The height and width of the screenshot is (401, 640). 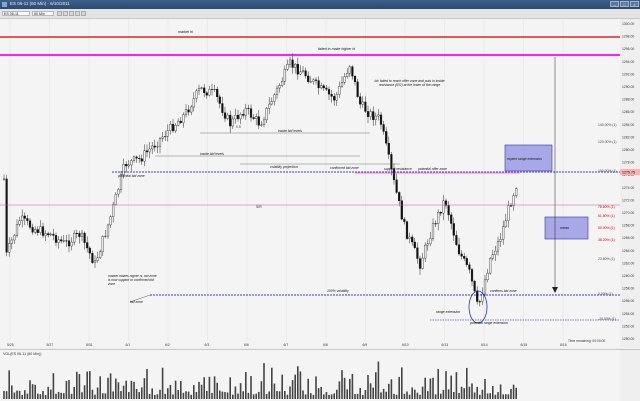 What do you see at coordinates (628, 37) in the screenshot?
I see `price-axis-label: 1298.00` at bounding box center [628, 37].